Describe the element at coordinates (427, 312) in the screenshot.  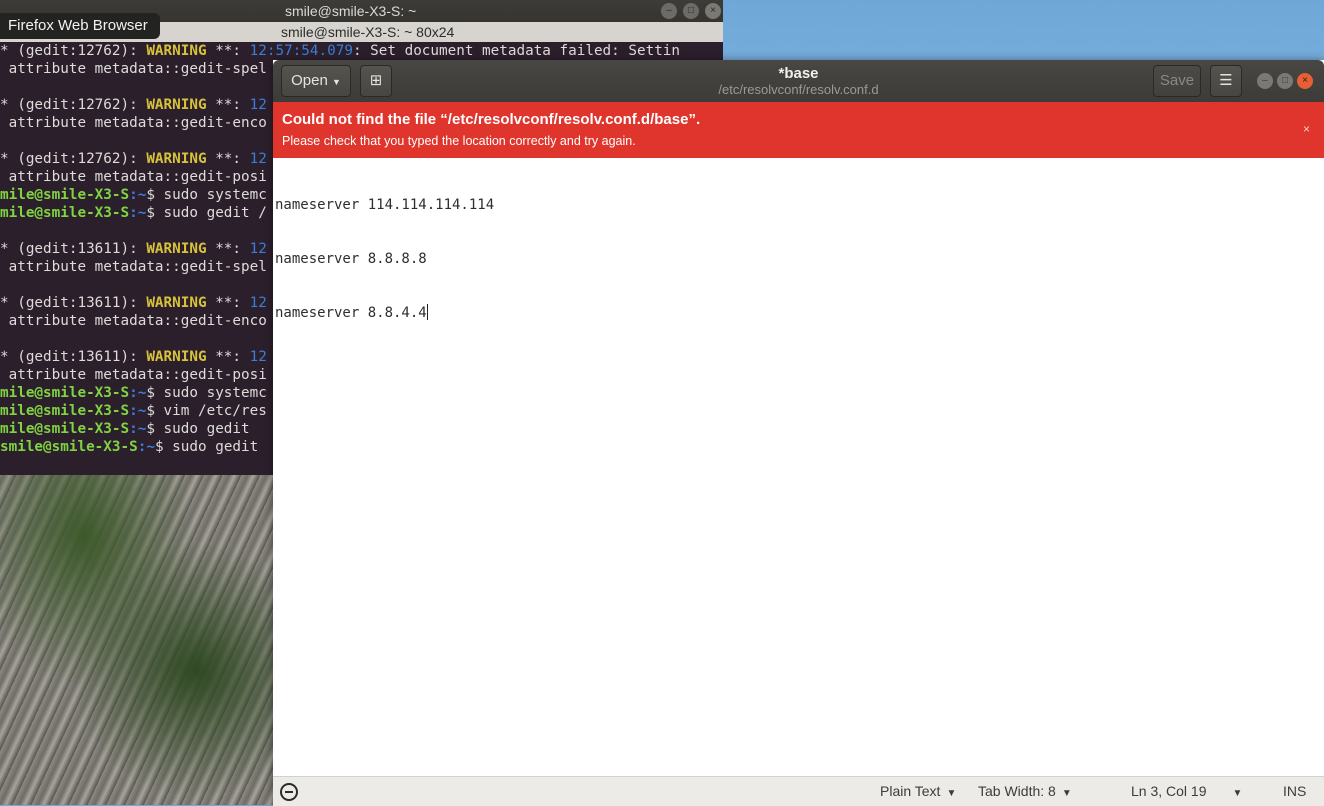
I see `text-cursor` at that location.